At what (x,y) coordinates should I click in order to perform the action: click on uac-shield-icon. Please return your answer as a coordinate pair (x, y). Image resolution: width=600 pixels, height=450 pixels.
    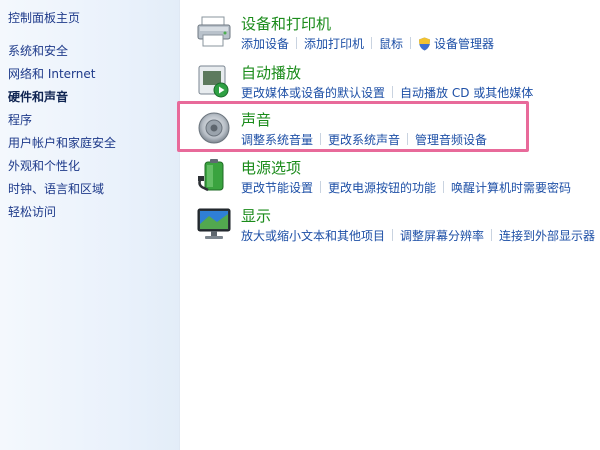
    Looking at the image, I should click on (424, 45).